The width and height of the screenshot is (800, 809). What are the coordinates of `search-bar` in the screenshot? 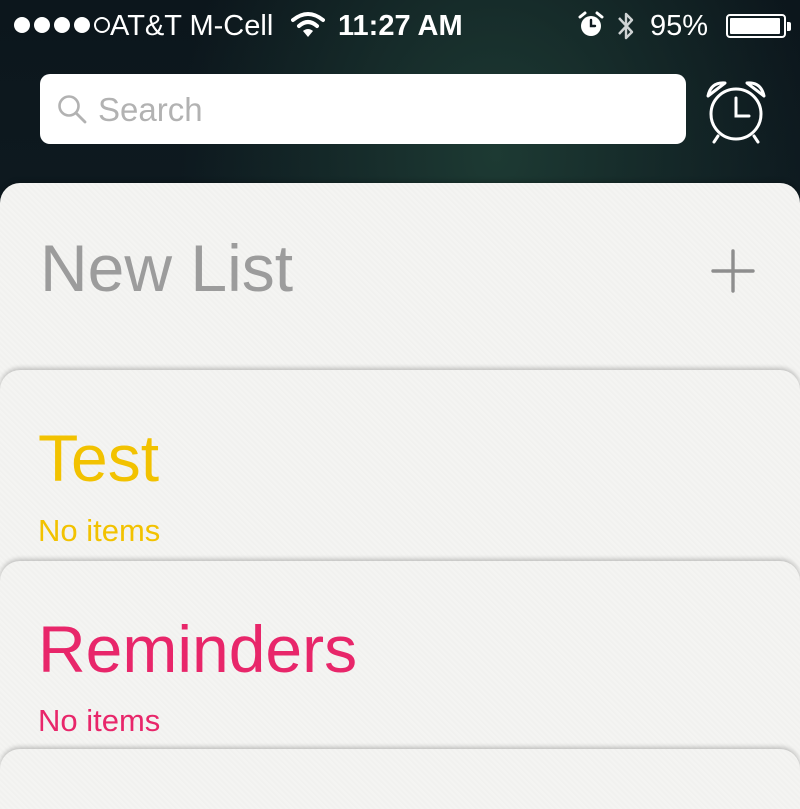 It's located at (363, 110).